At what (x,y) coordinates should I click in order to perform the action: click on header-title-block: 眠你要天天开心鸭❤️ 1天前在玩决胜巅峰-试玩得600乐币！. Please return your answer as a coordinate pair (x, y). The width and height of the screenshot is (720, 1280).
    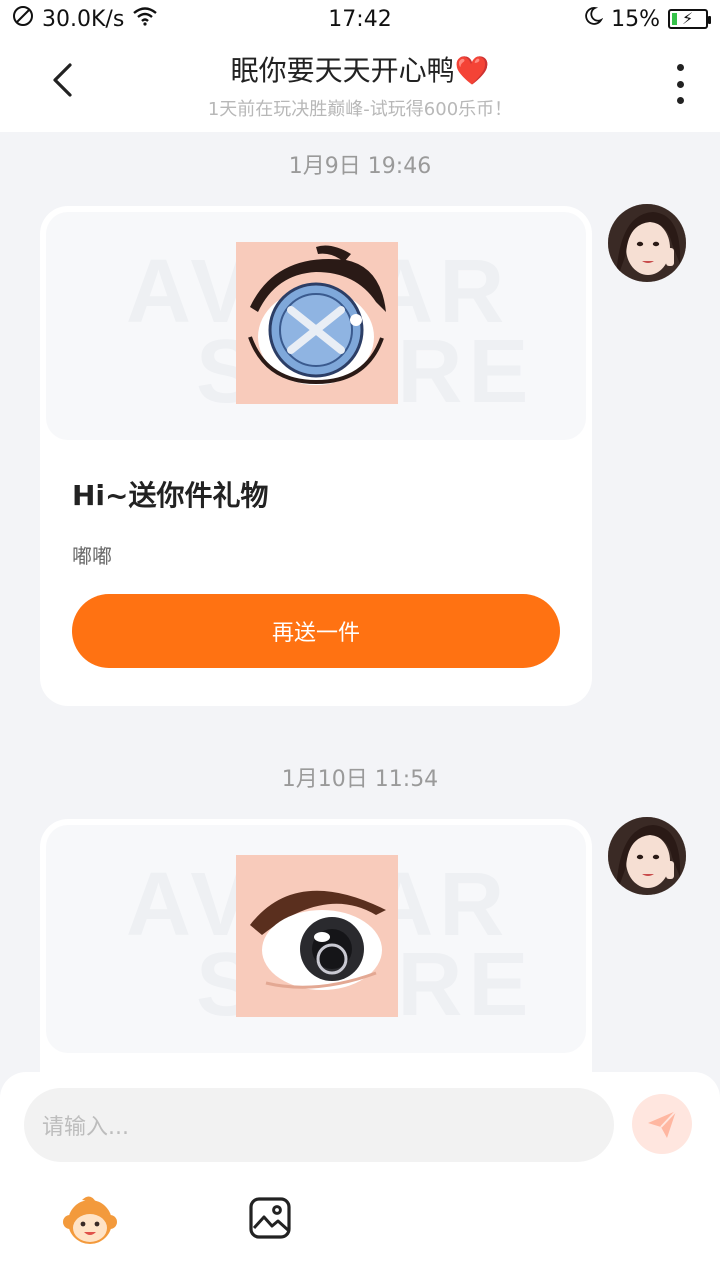
    Looking at the image, I should click on (360, 85).